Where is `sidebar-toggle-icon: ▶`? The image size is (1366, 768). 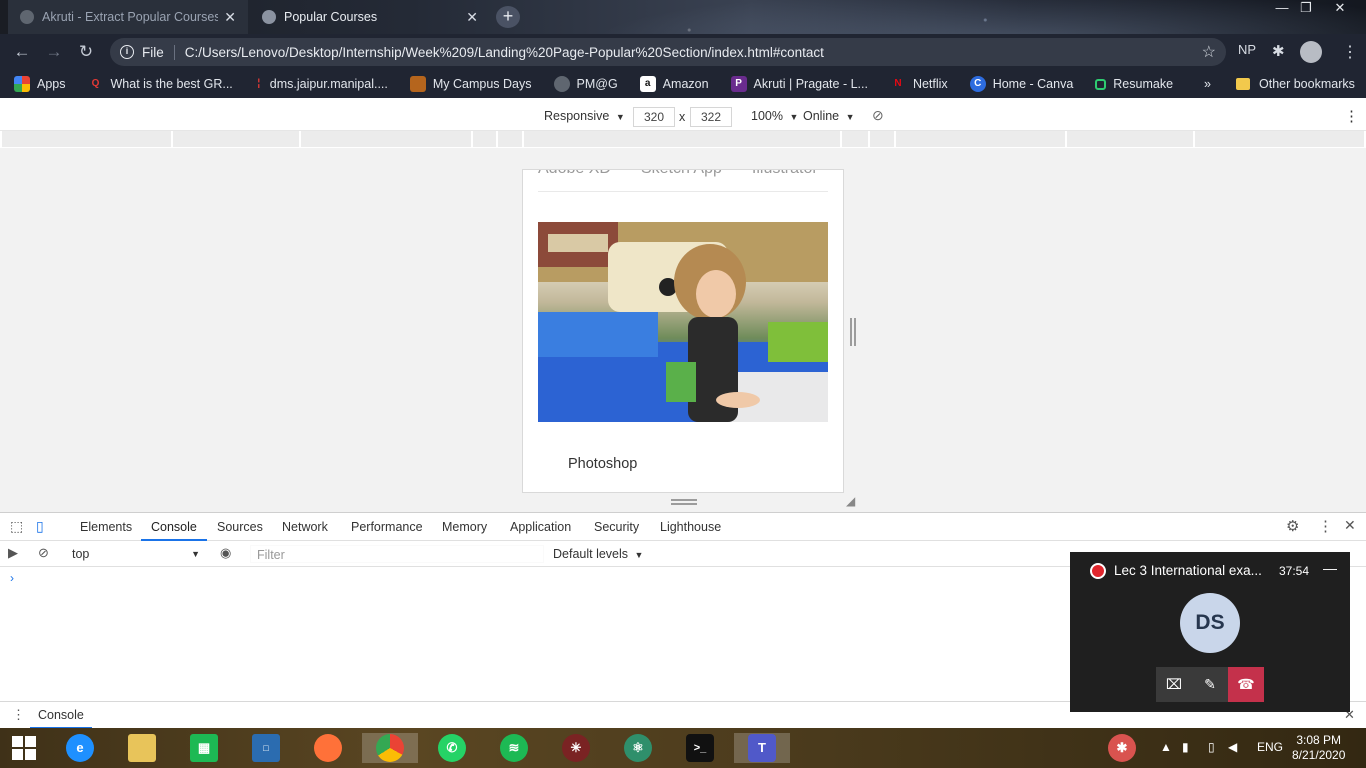 sidebar-toggle-icon: ▶ is located at coordinates (13, 553).